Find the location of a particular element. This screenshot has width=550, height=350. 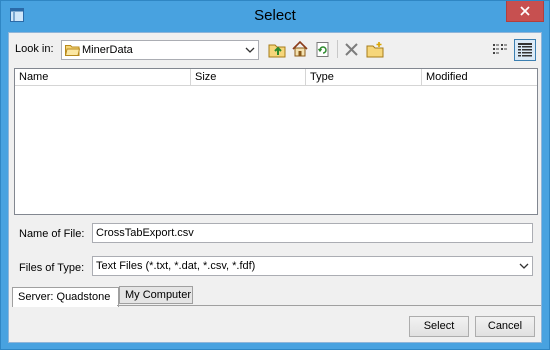

tab-server-quadstone: Server: Quadstone is located at coordinates (65, 297).